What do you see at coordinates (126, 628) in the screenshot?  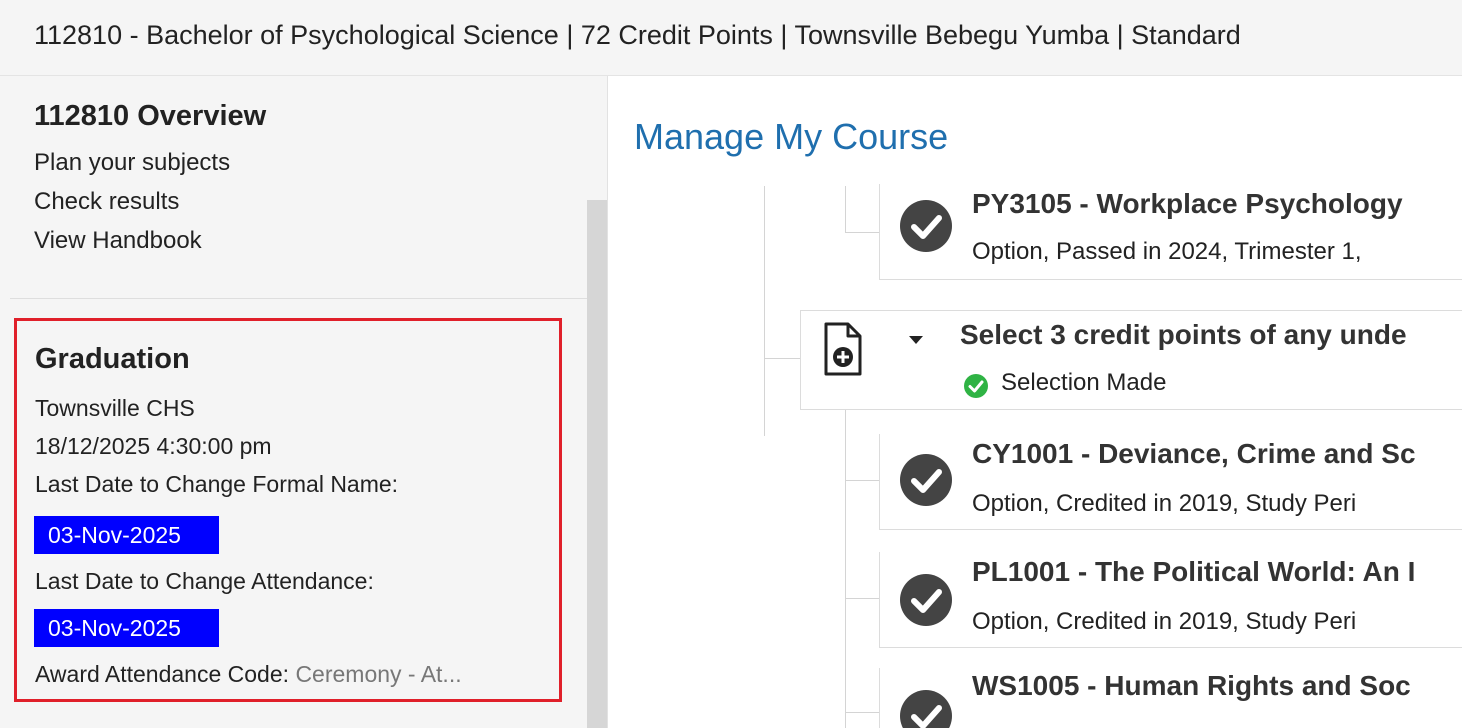 I see `attendance-date-badge: 03-Nov-2025` at bounding box center [126, 628].